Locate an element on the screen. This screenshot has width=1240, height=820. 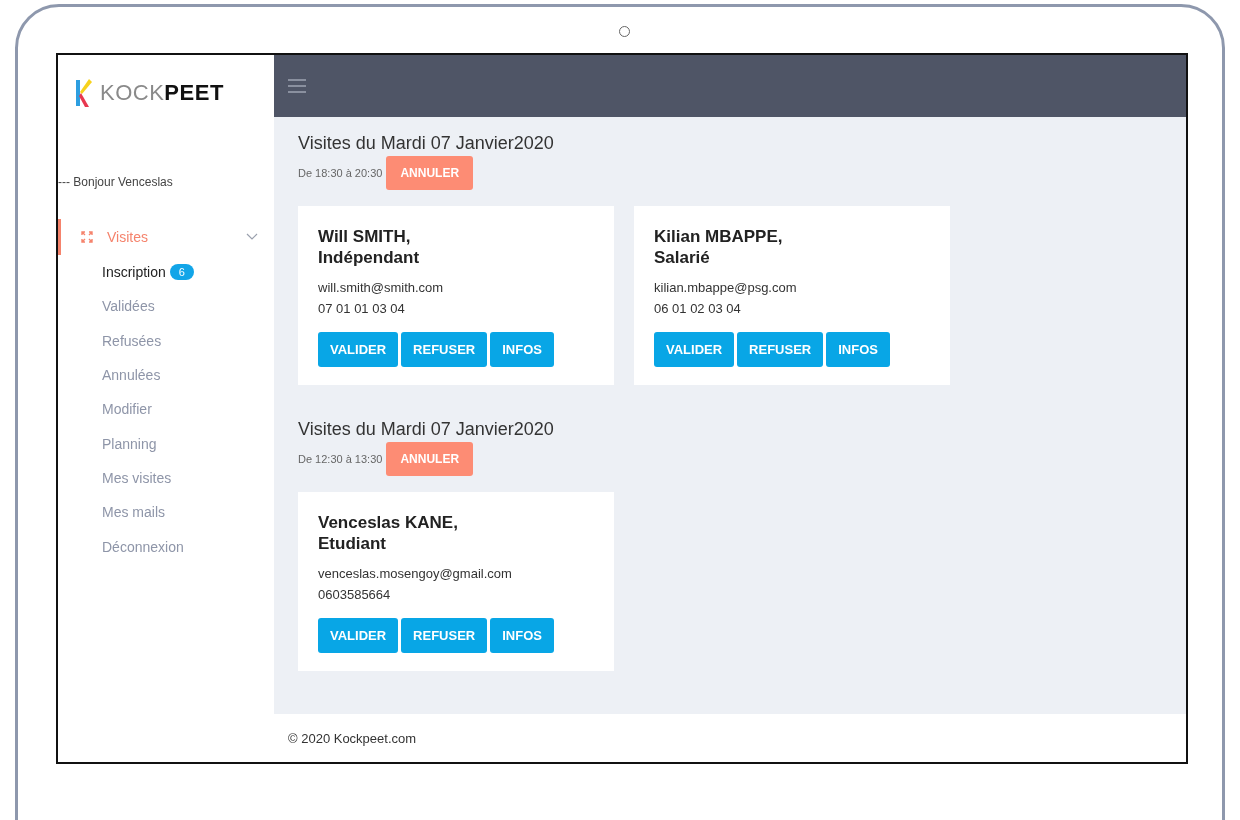
visitor-name: Will SMITH, is located at coordinates (365, 236).